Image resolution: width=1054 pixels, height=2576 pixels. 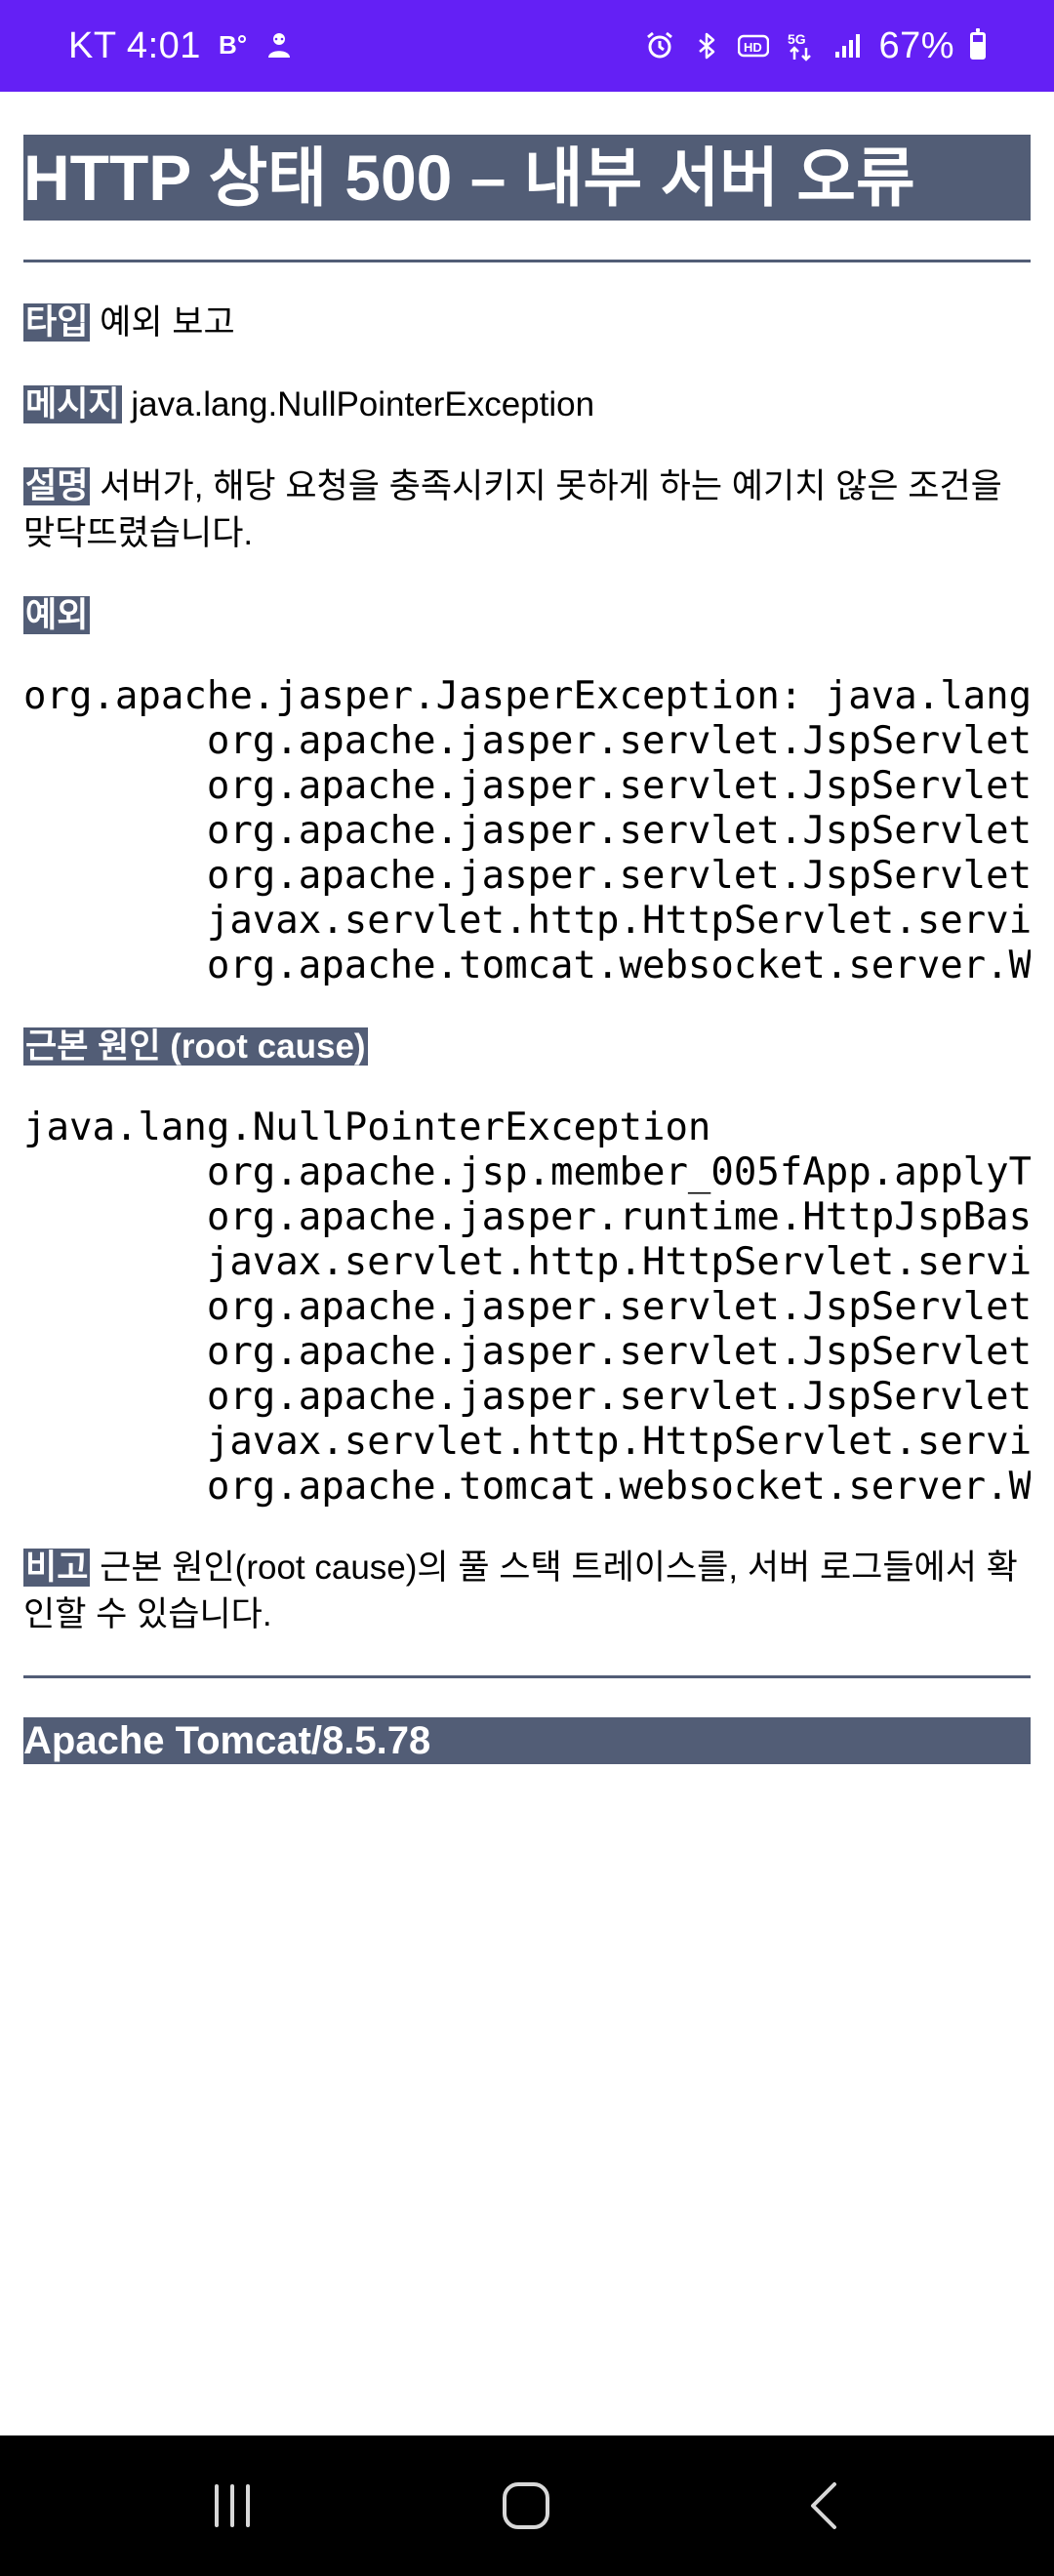 What do you see at coordinates (527, 1676) in the screenshot?
I see `divider-bottom` at bounding box center [527, 1676].